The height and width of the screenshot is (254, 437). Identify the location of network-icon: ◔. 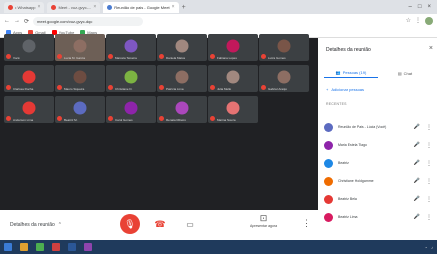
(426, 247).